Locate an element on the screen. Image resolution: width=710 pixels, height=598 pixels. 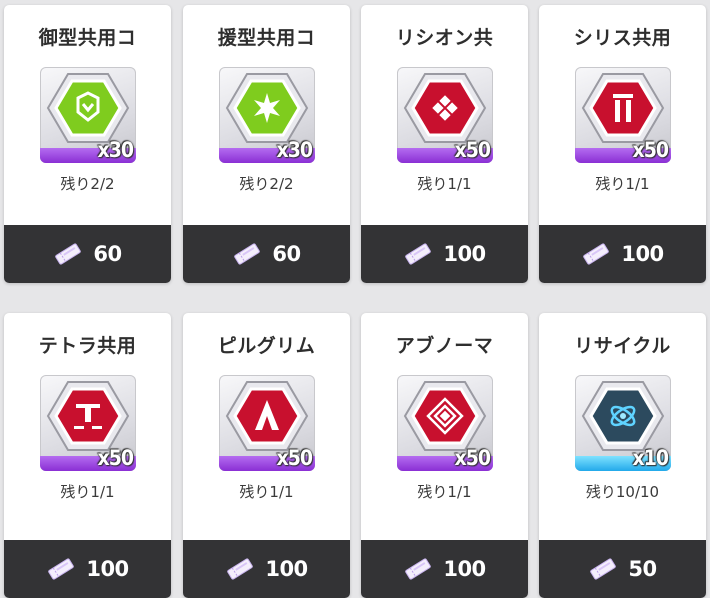
item-title: リシオン共 is located at coordinates (444, 38).